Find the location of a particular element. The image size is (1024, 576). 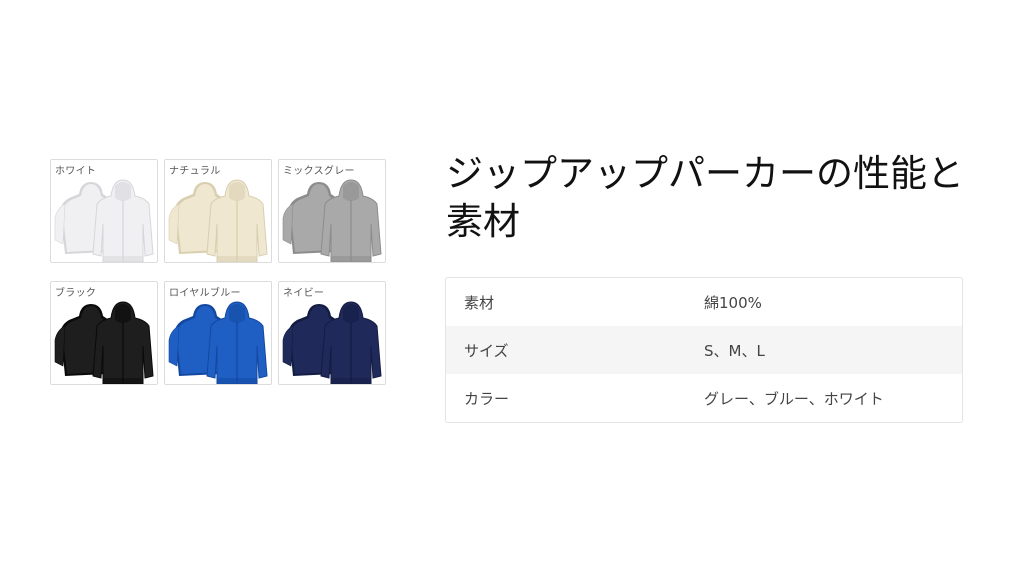

spec-table: 素材 綿100% サイズ S、M、L カラー グレー、ブルー、ホワイト is located at coordinates (704, 350).